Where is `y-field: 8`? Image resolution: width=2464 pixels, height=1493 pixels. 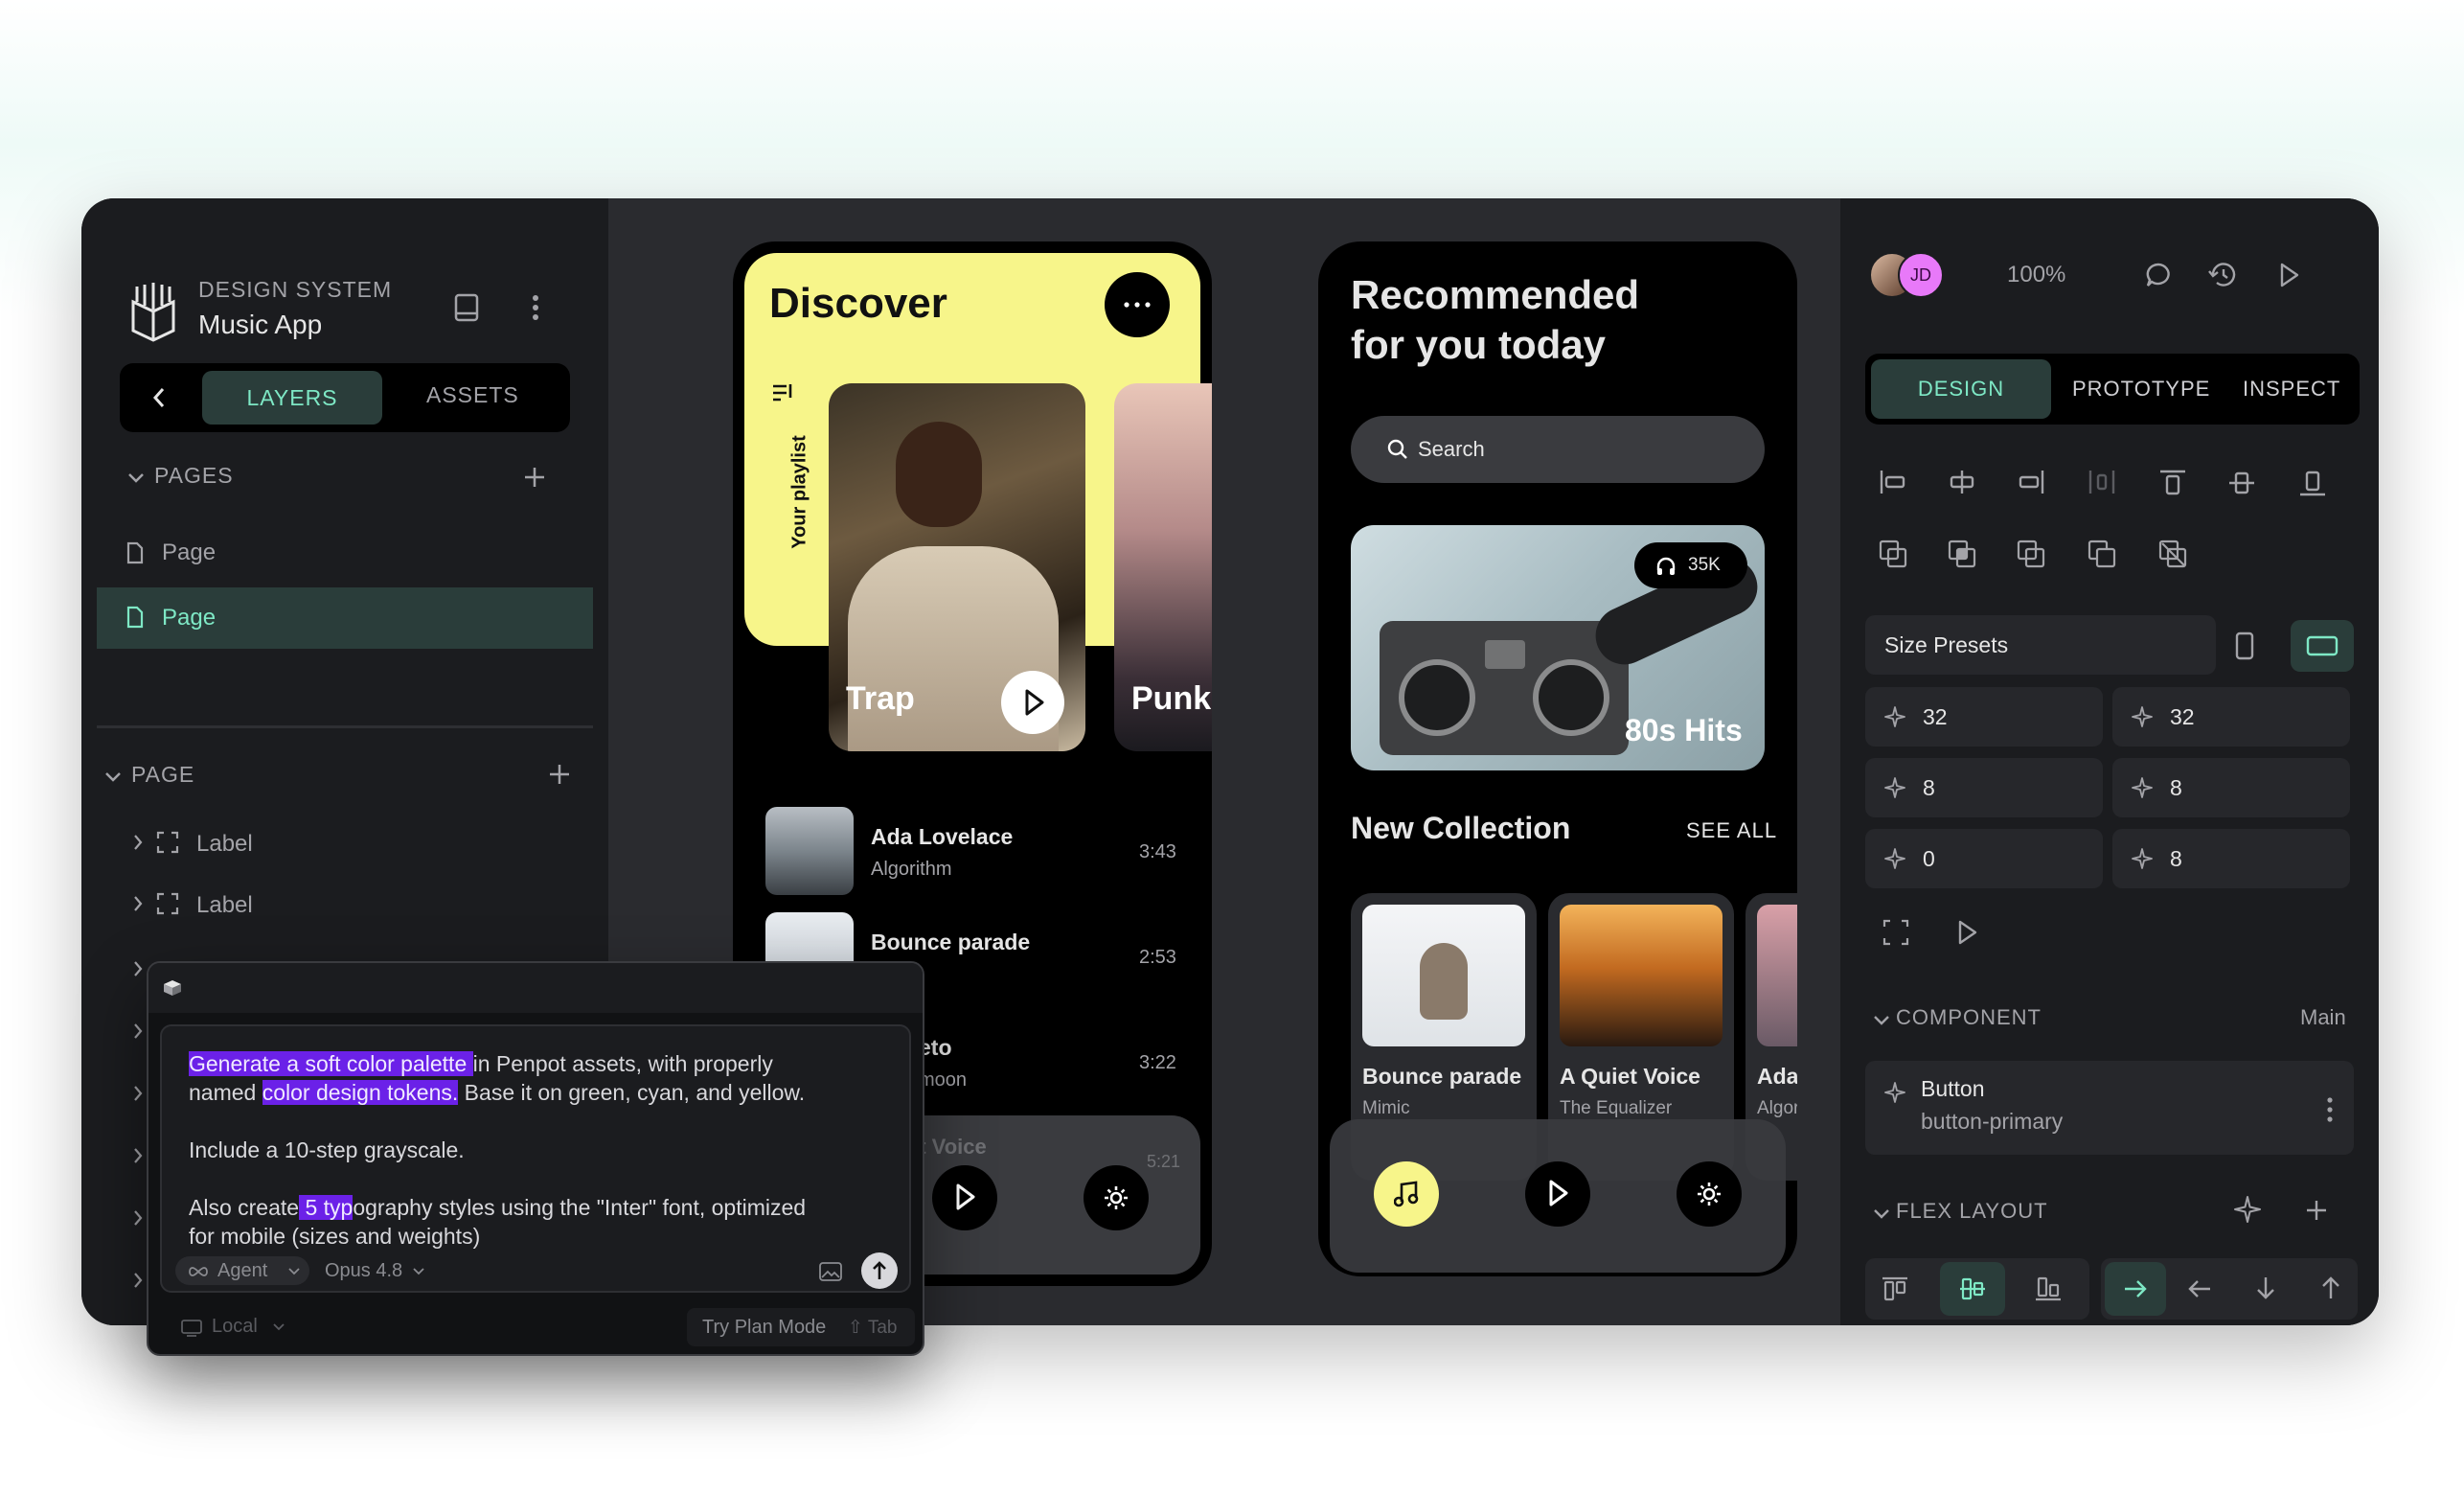
y-field: 8 is located at coordinates (2231, 787).